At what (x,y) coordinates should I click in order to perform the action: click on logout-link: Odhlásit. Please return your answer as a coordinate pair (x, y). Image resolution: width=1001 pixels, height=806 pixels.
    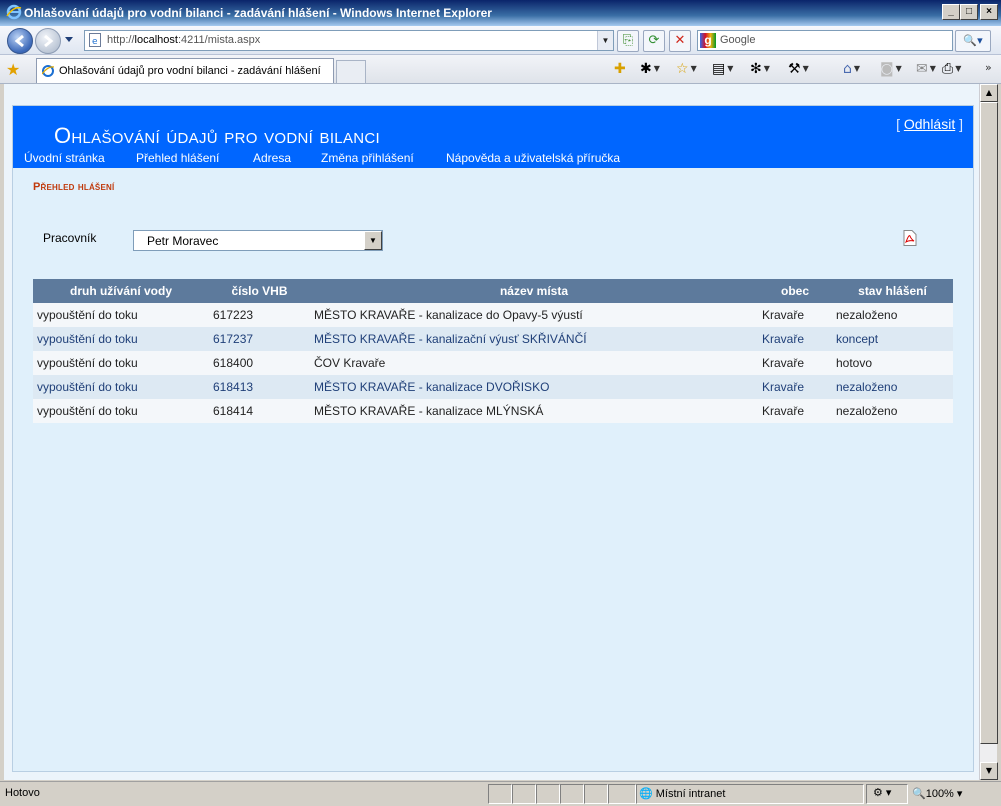
    Looking at the image, I should click on (929, 124).